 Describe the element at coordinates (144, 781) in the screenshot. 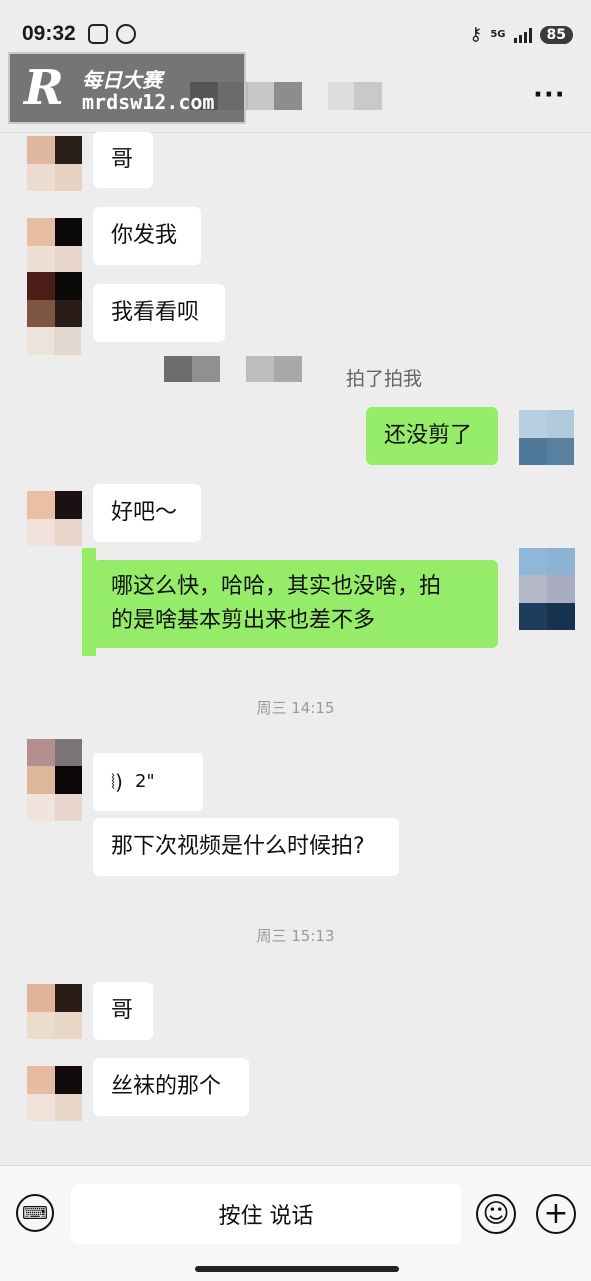

I see `voice-duration: 2"` at that location.